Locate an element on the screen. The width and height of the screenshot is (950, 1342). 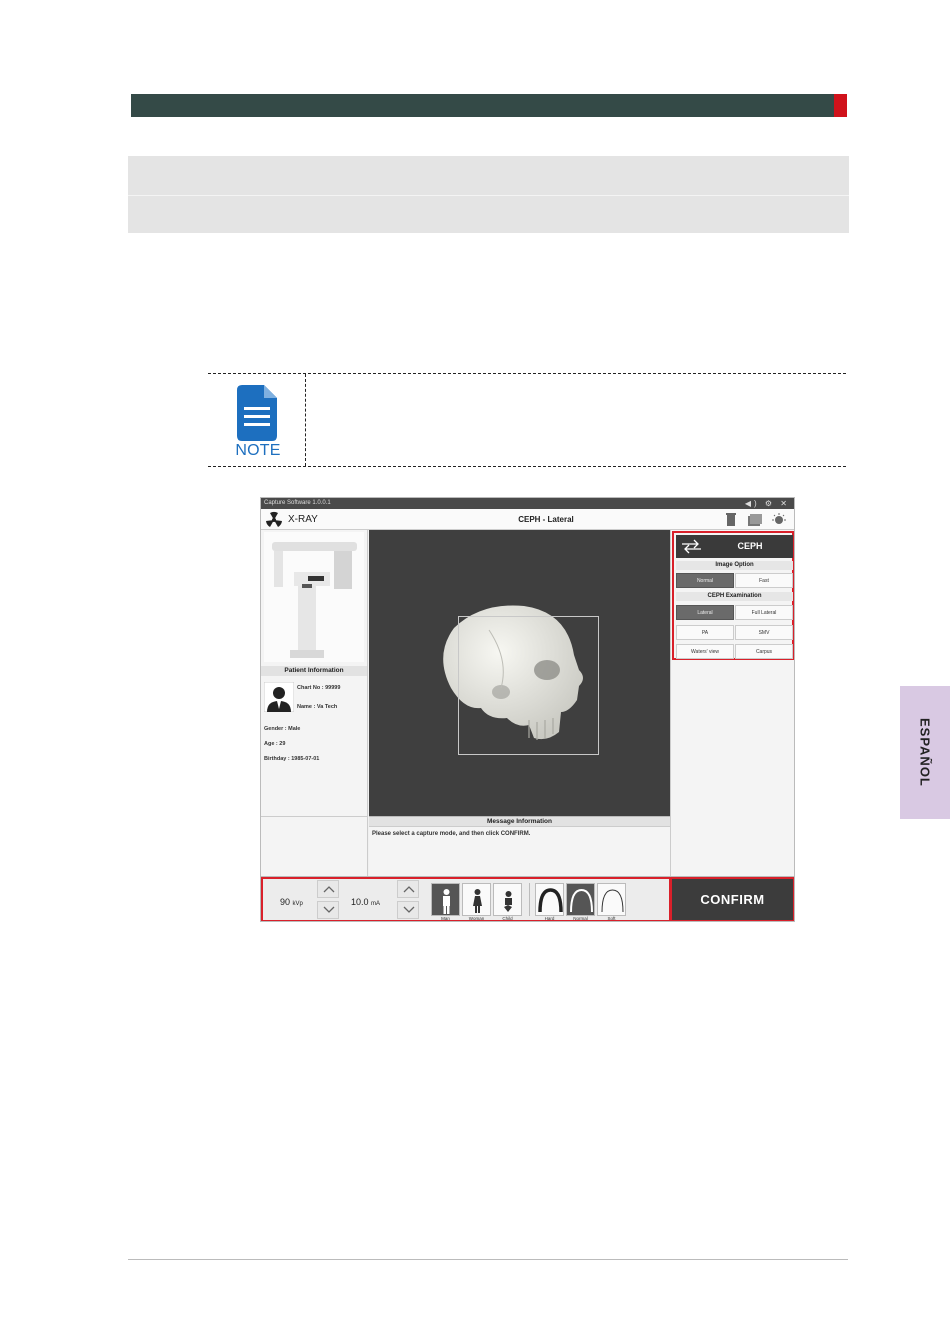
radiation-icon is located at coordinates (274, 519).